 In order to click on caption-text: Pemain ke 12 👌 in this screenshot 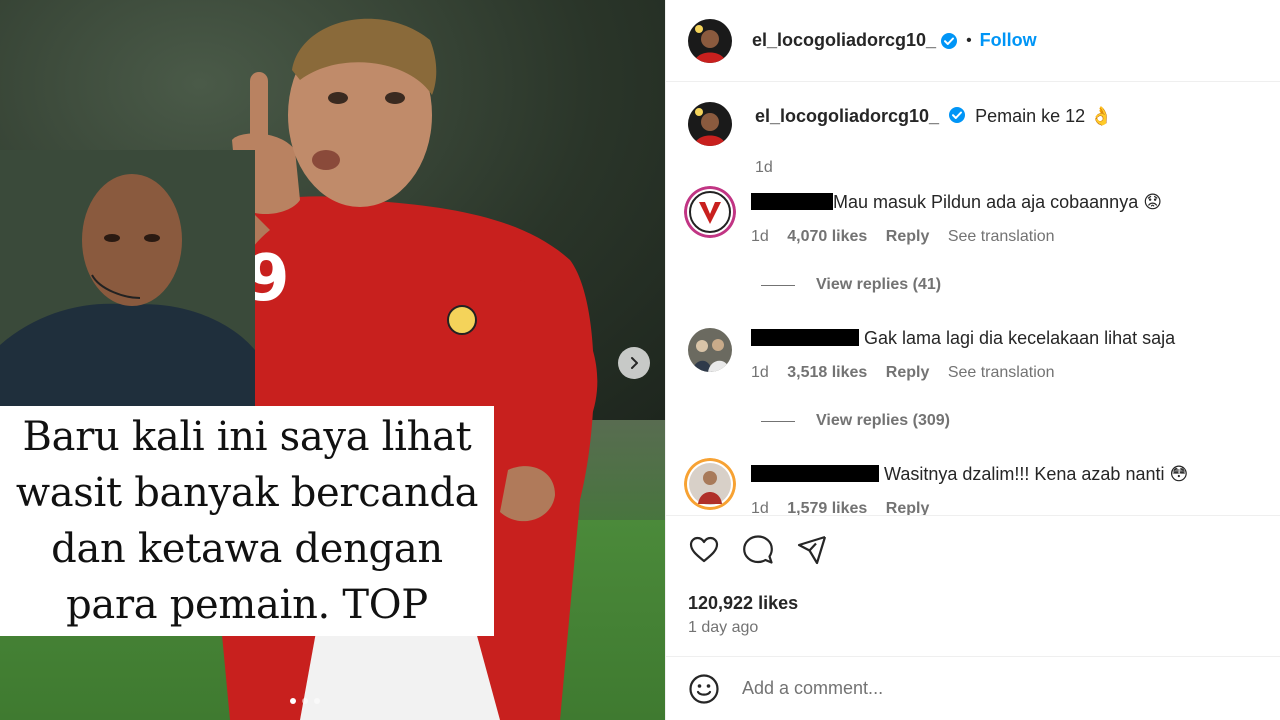, I will do `click(1044, 116)`.